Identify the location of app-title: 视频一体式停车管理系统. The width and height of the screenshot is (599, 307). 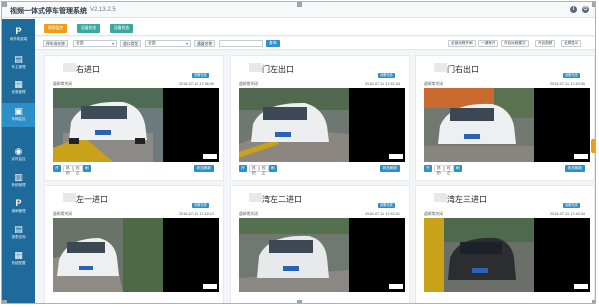
(48, 11).